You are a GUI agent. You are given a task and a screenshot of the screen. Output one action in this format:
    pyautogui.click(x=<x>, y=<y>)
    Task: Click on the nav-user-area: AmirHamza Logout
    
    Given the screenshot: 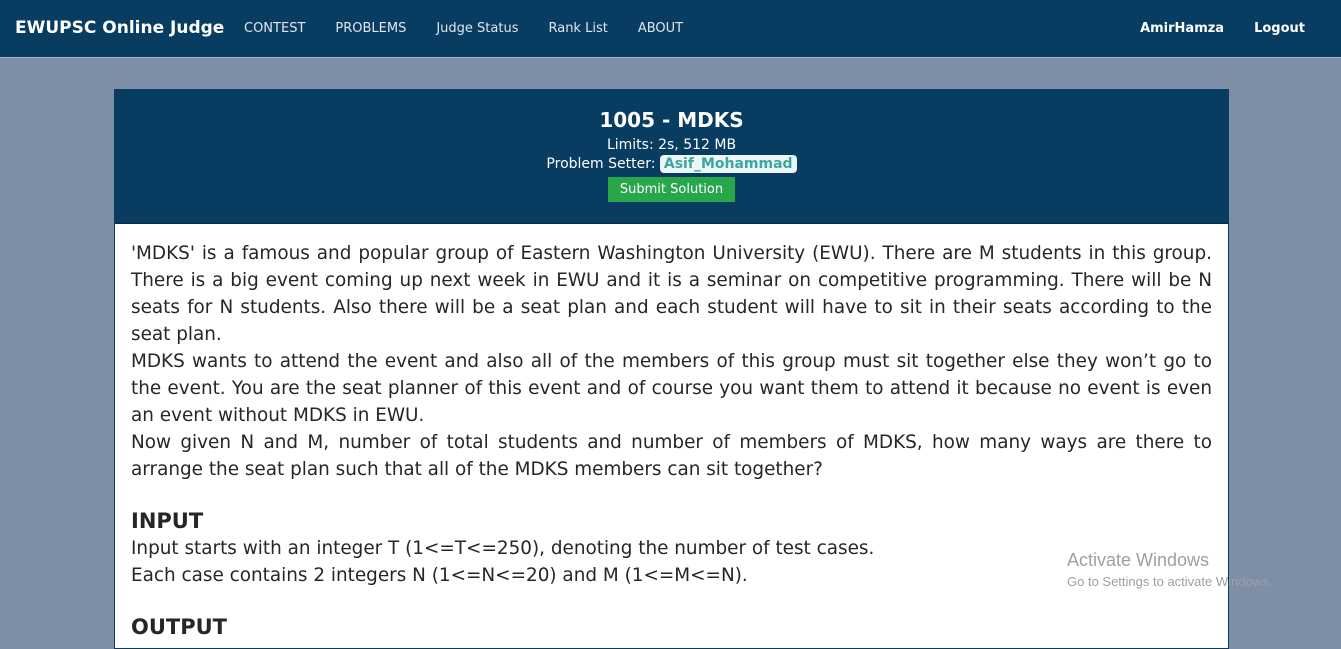 What is the action you would take?
    pyautogui.click(x=1207, y=28)
    